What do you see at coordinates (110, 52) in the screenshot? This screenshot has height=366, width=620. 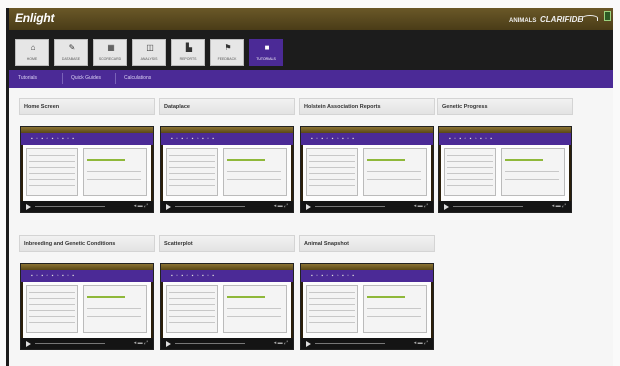 I see `scorecard-button: ▦ SCORECARD` at bounding box center [110, 52].